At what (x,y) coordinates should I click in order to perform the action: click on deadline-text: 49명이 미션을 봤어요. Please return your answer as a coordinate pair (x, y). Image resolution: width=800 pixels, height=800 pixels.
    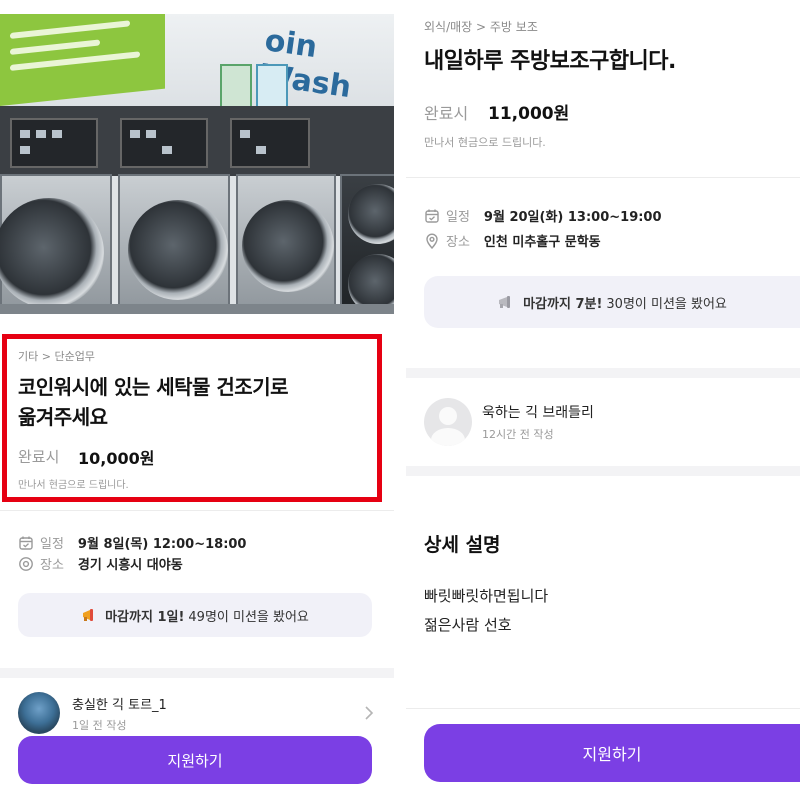
    Looking at the image, I should click on (248, 617).